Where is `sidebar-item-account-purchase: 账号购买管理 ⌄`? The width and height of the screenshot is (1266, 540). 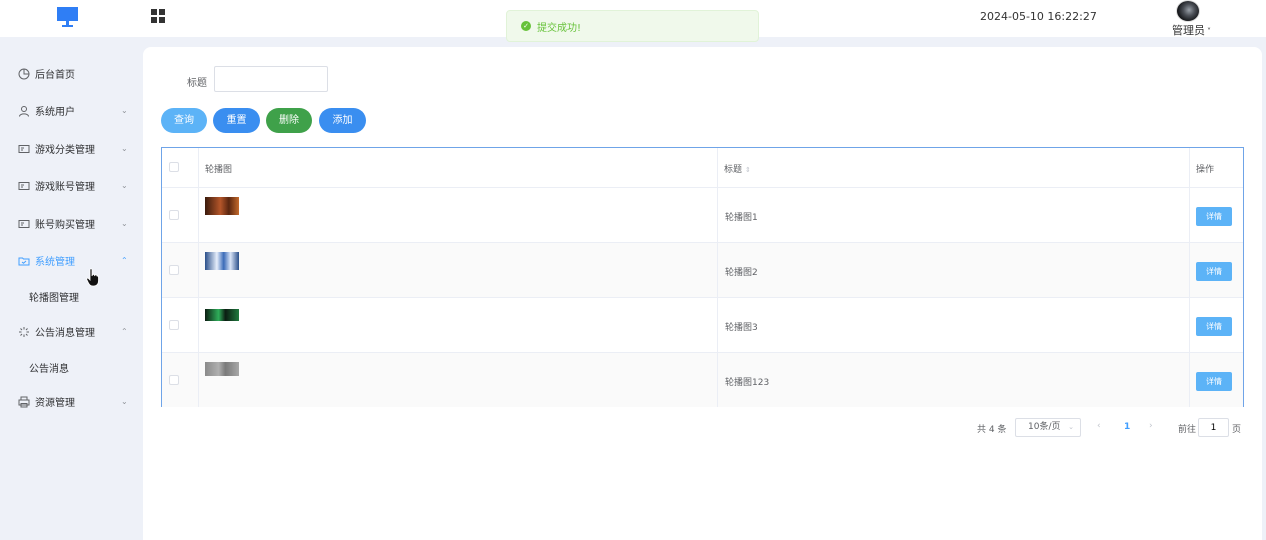
sidebar-item-account-purchase: 账号购买管理 ⌄ is located at coordinates (71, 223).